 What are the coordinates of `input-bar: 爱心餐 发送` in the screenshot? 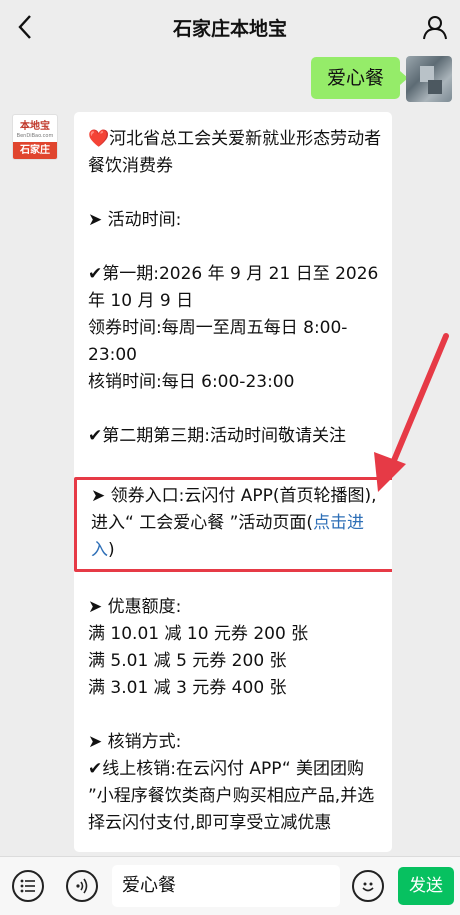 It's located at (230, 885).